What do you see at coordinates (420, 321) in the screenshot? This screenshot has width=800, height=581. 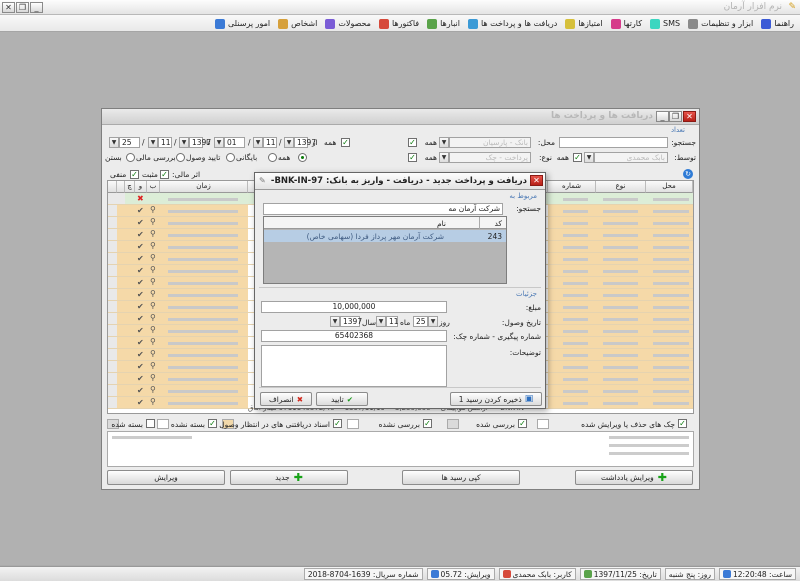 I see `day-field: 25` at bounding box center [420, 321].